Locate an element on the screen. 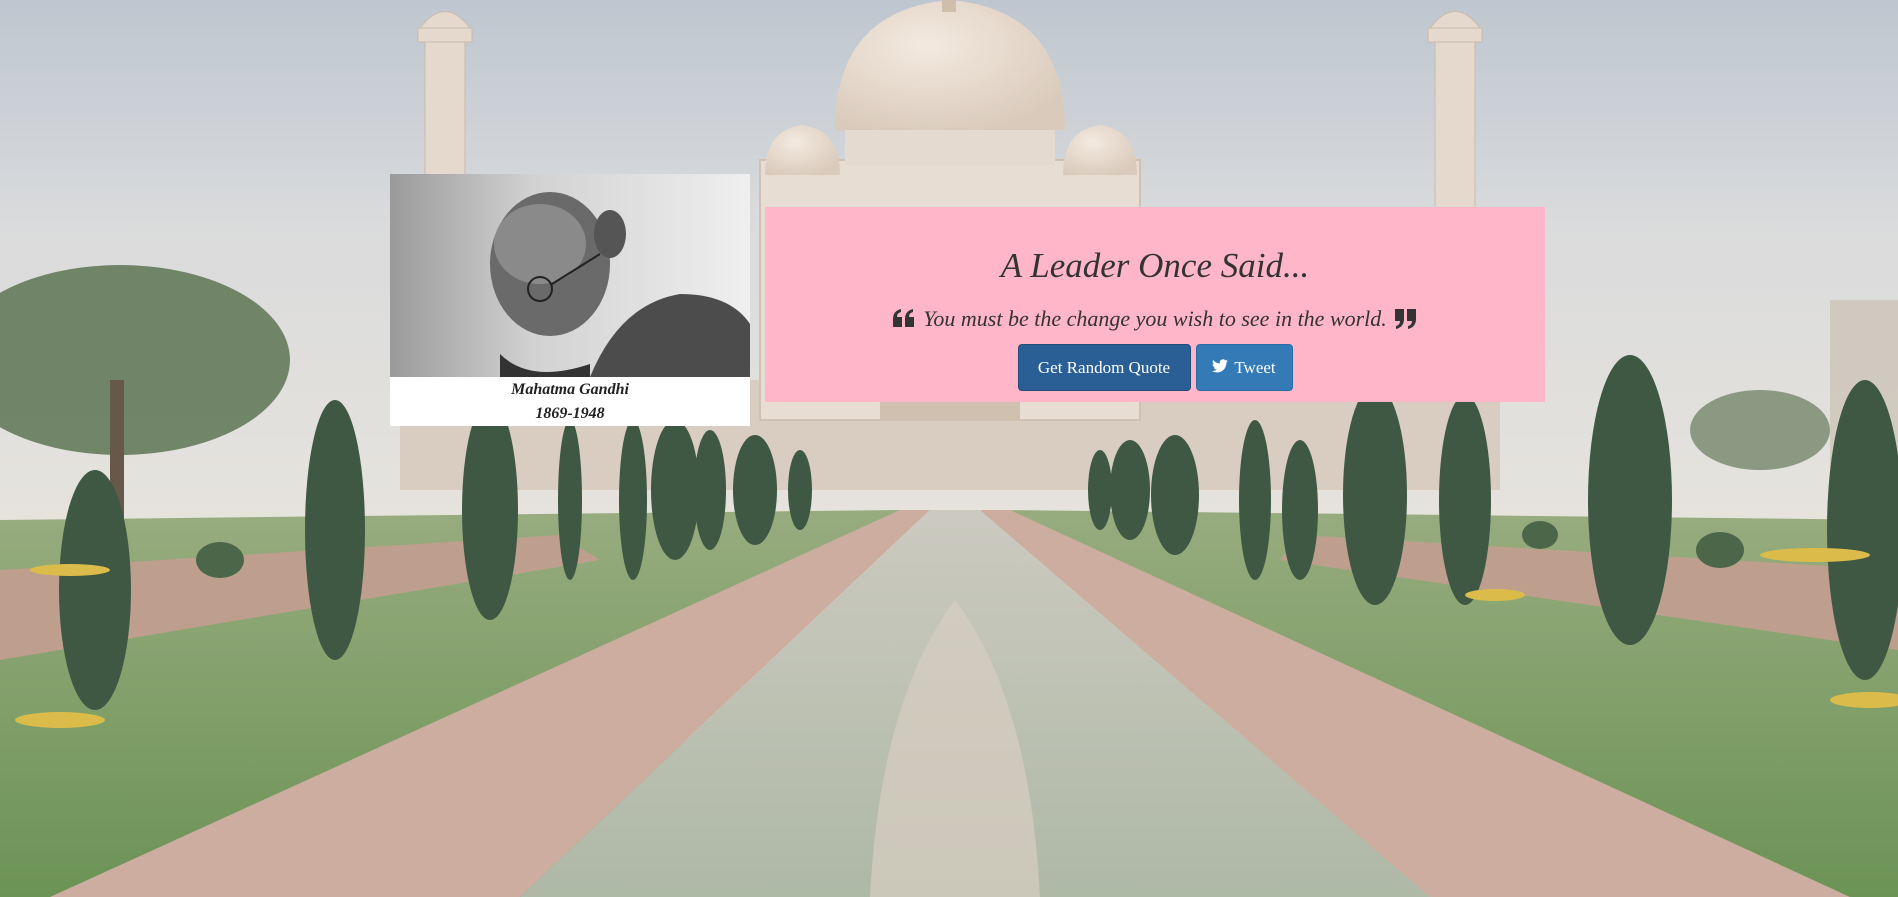 This screenshot has height=897, width=1898. get-random-quote-button: Get Random Quote is located at coordinates (1104, 367).